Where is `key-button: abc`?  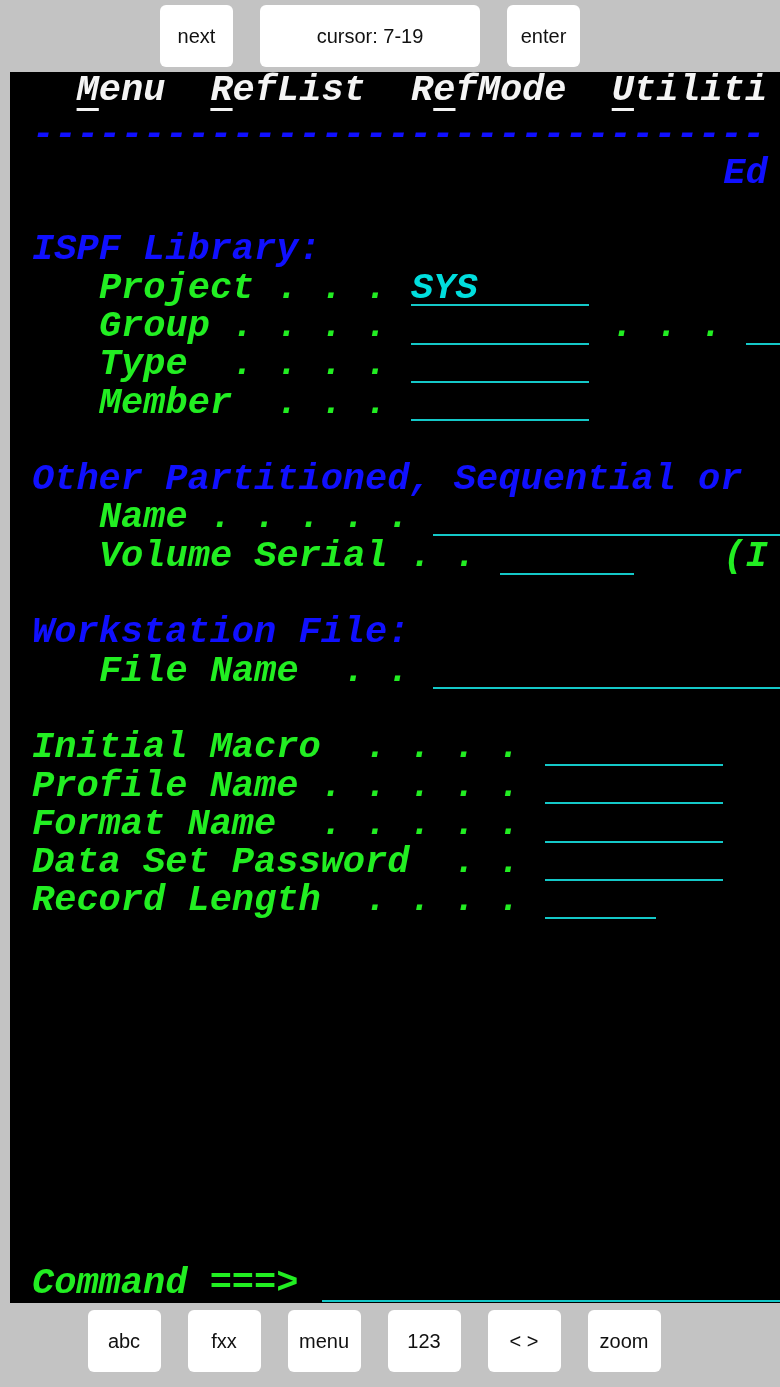 key-button: abc is located at coordinates (124, 1341).